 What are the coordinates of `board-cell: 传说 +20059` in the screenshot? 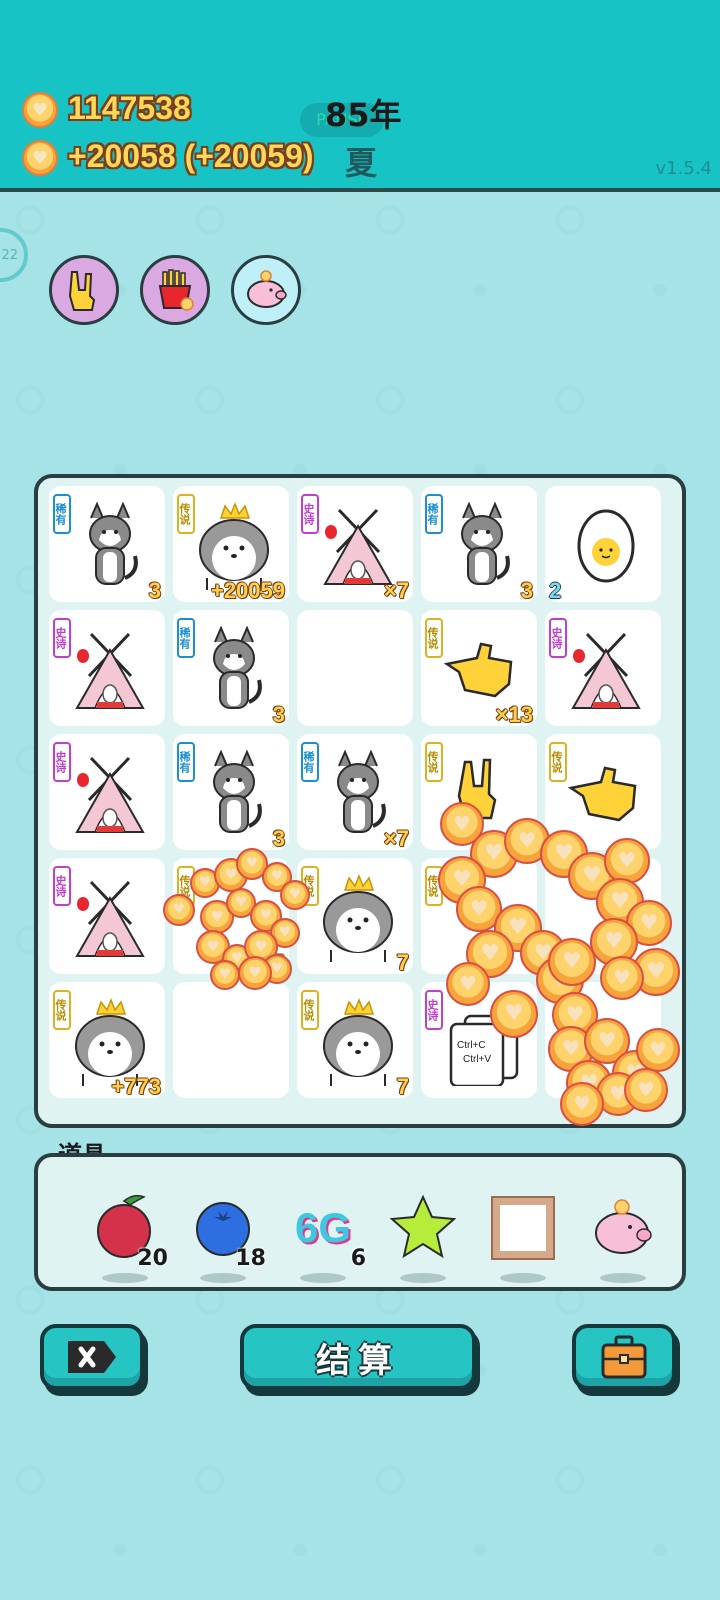 It's located at (231, 544).